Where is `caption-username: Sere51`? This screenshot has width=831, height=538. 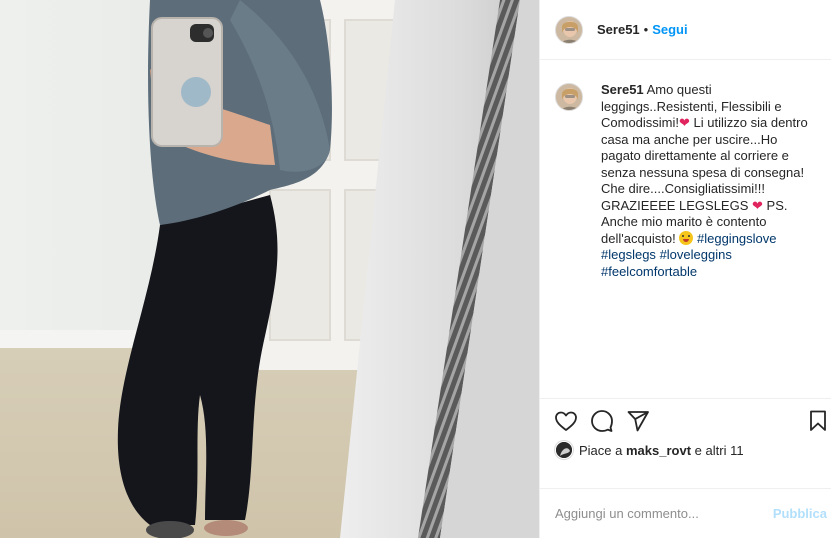
caption-username: Sere51 is located at coordinates (622, 89).